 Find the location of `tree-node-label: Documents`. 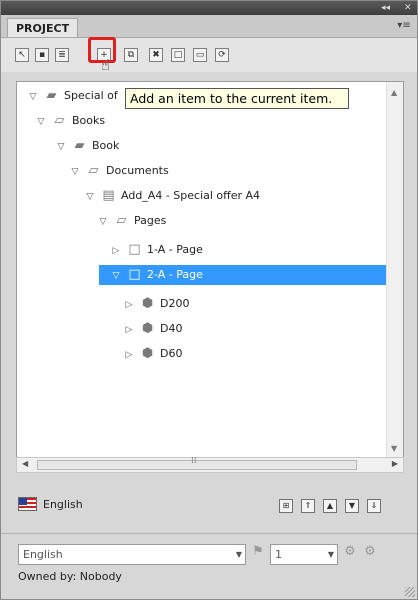

tree-node-label: Documents is located at coordinates (137, 170).